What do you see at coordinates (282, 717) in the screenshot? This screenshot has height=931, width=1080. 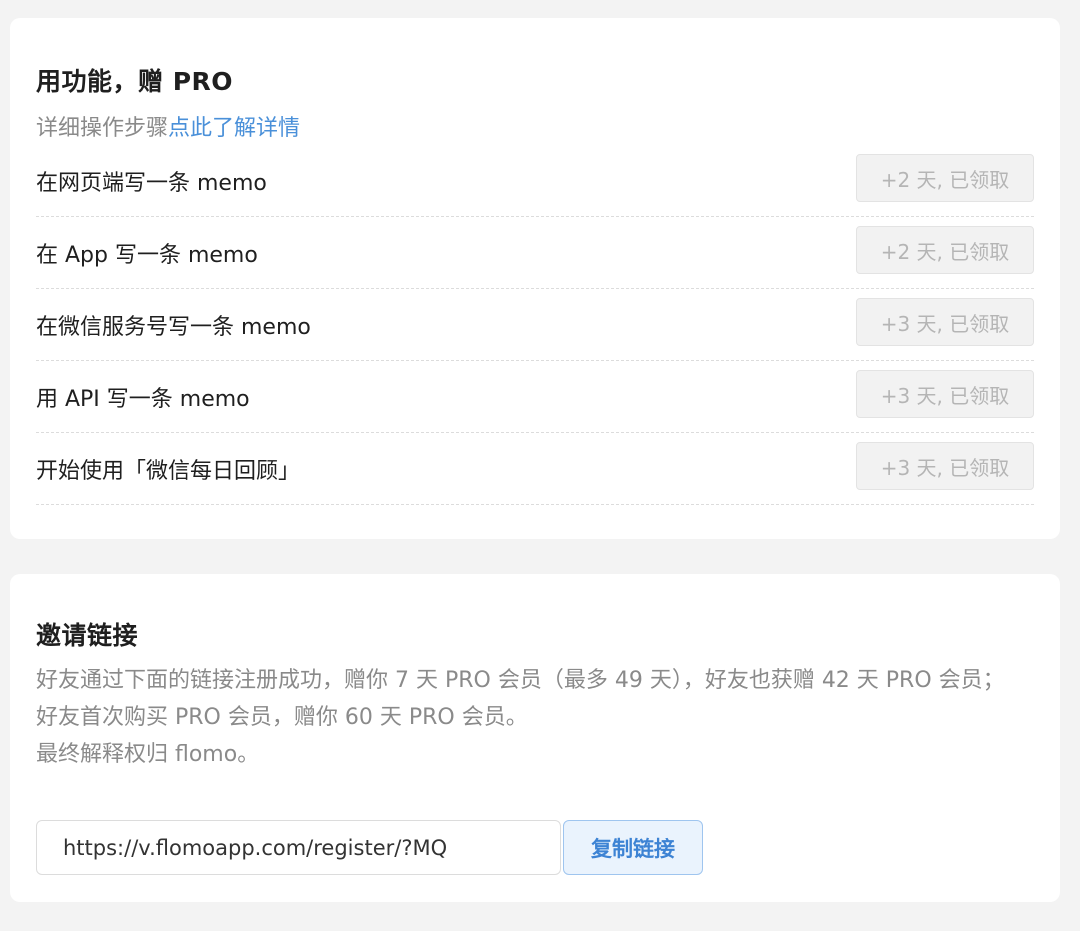 I see `invite-desc-line: 好友首次购买 PRO 会员，赠你 60 天 PRO 会员。` at bounding box center [282, 717].